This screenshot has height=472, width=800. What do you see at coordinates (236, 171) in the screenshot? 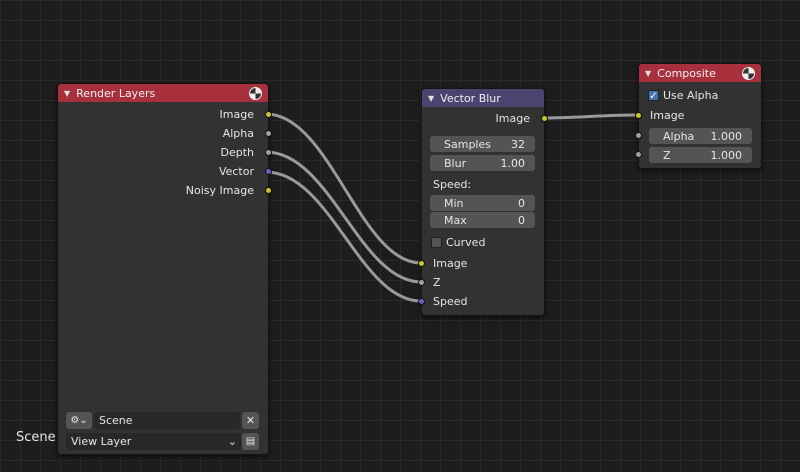
I see `output-vector: Vector` at bounding box center [236, 171].